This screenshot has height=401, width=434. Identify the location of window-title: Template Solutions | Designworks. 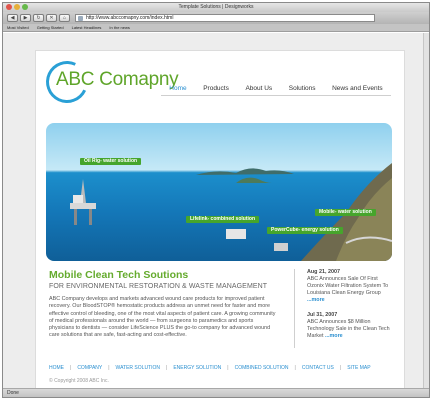
(216, 7).